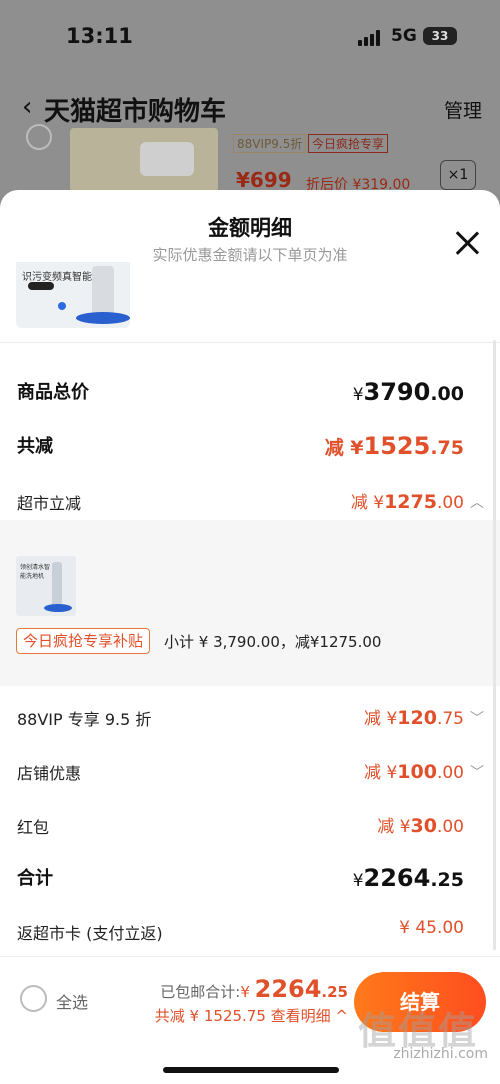  What do you see at coordinates (254, 989) in the screenshot?
I see `bottom-total: 已包邮合计:¥ 2264.25` at bounding box center [254, 989].